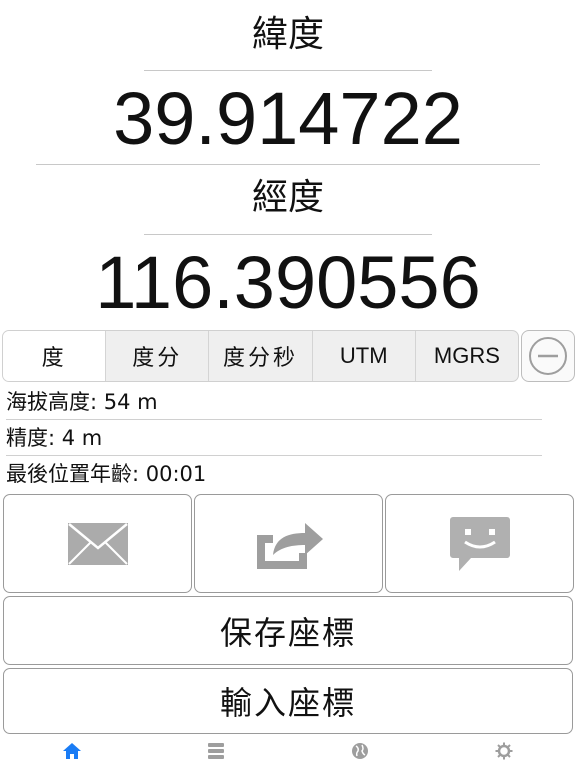  I want to click on minus-circle-icon, so click(548, 356).